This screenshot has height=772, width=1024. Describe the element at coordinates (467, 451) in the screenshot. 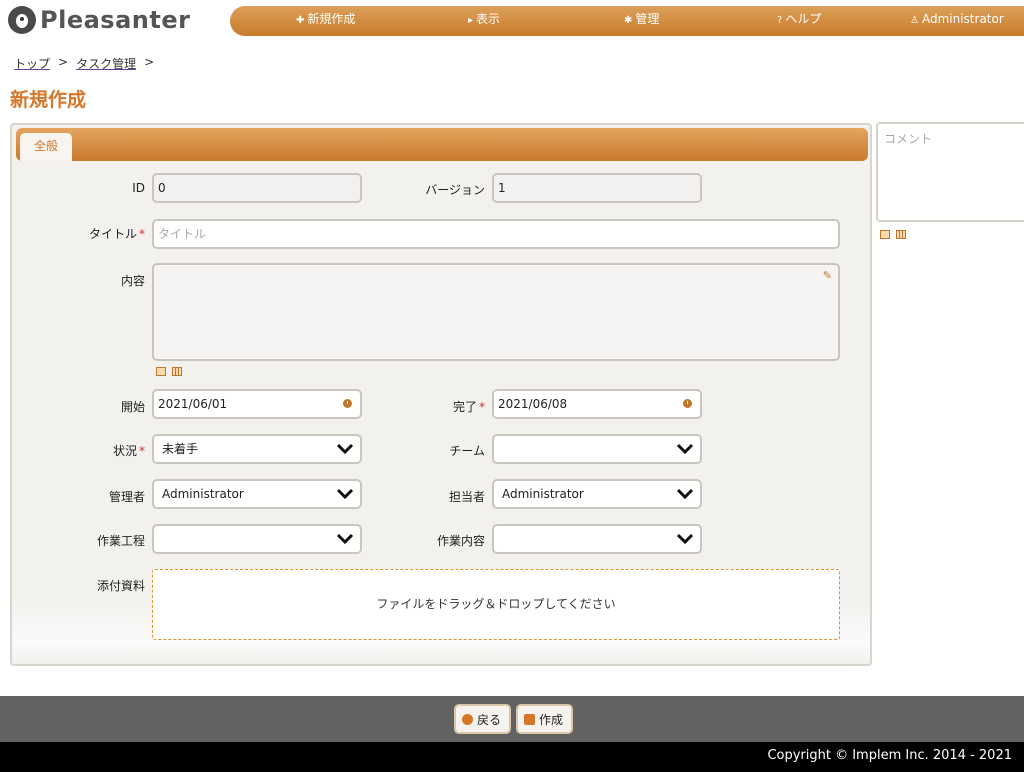

I see `team-label: チーム` at that location.